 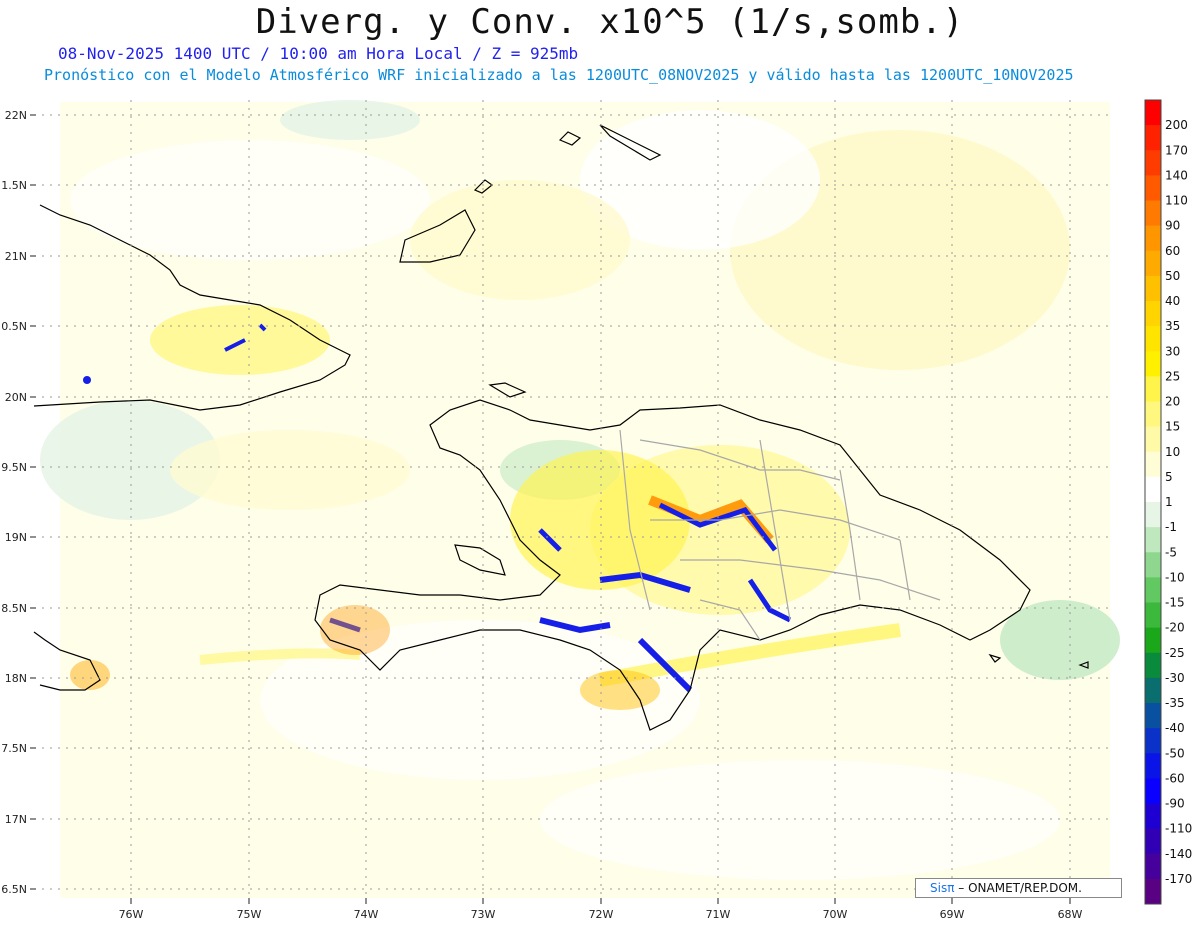 I want to click on lon-label: 74W, so click(x=366, y=914).